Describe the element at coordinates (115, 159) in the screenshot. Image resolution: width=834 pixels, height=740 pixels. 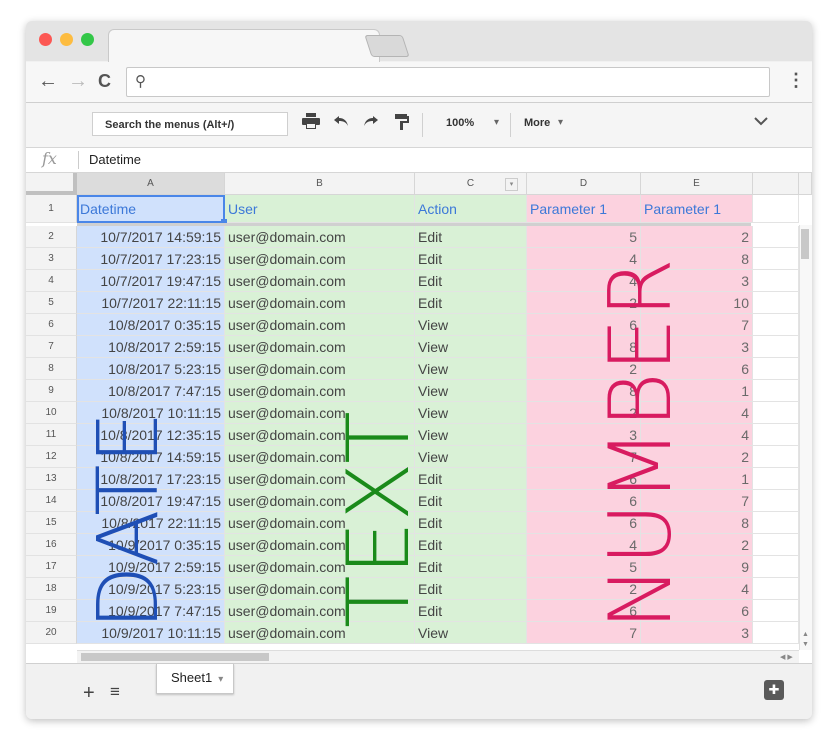
I see `formula-input: Datetime` at that location.